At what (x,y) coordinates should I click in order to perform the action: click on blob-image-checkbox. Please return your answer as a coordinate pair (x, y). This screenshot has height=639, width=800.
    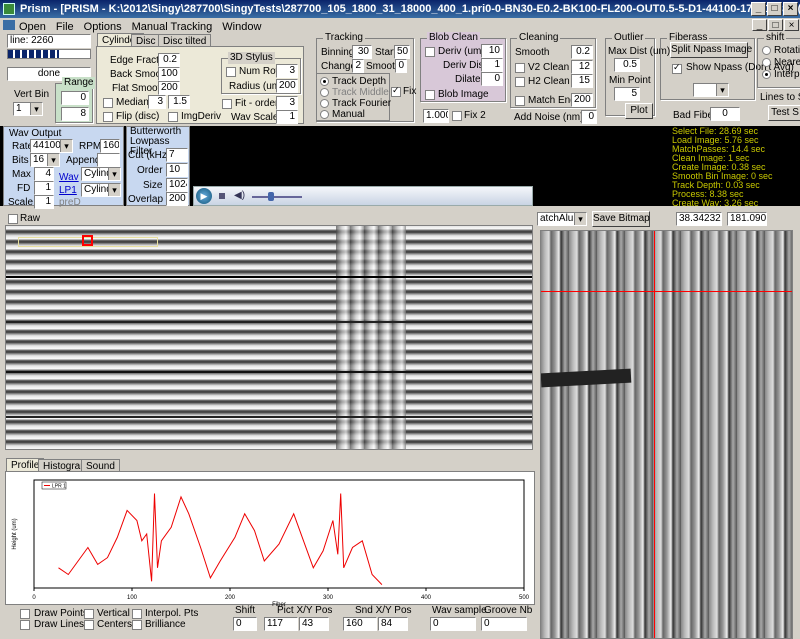
    Looking at the image, I should click on (430, 95).